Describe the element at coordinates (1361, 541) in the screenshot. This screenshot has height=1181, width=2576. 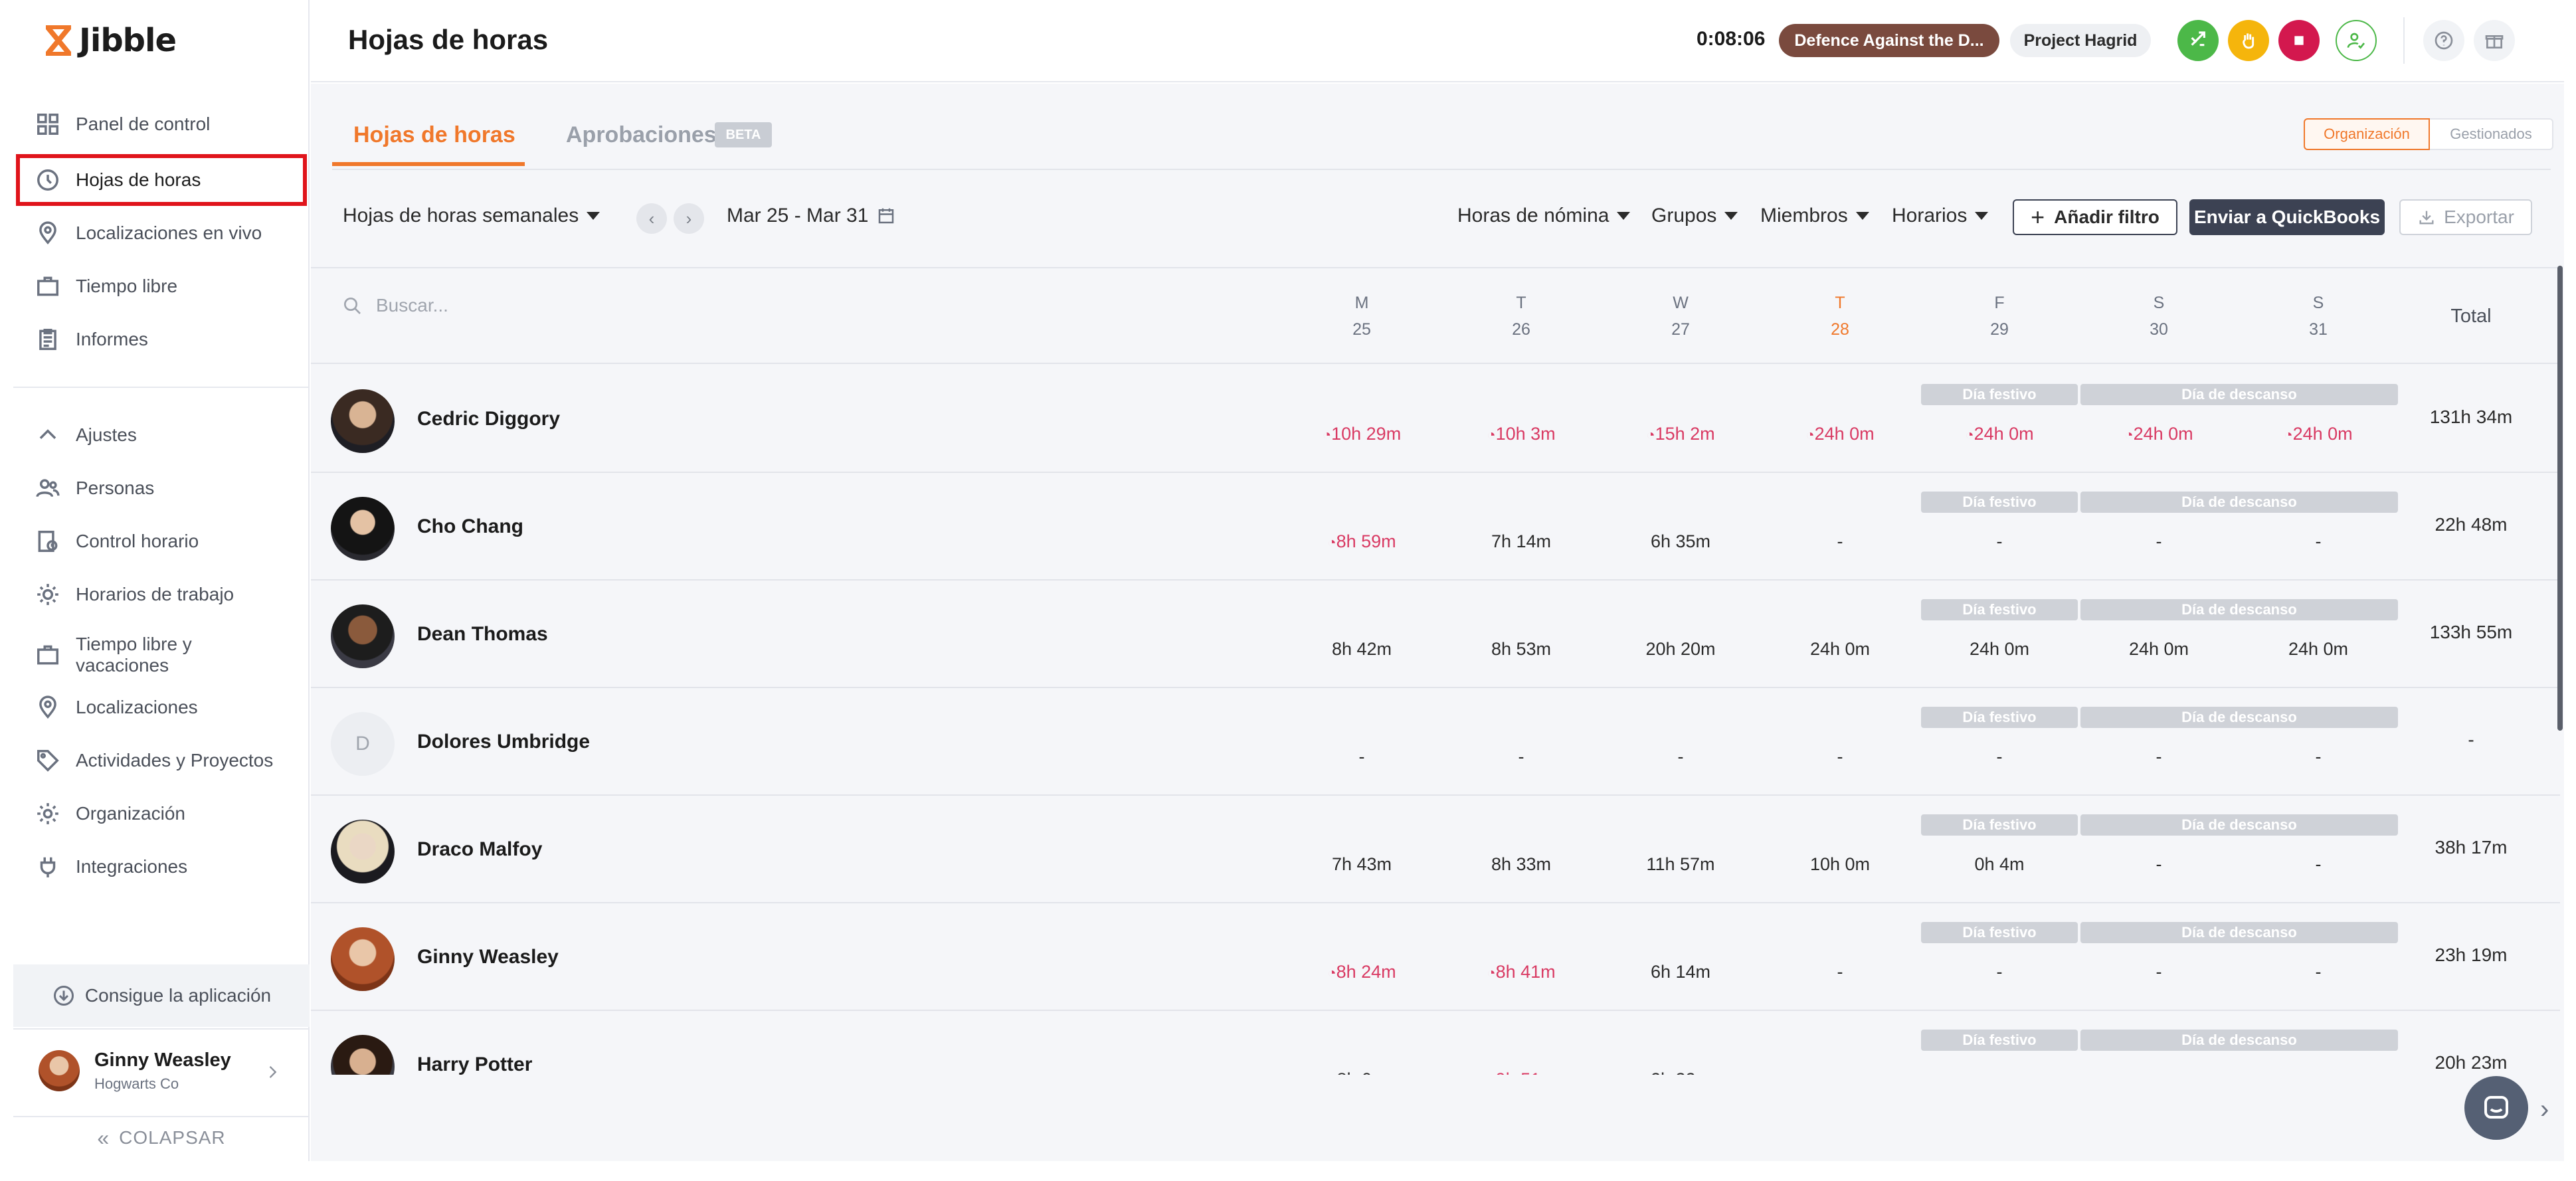
I see `time-cell-warning: ◔8h 59m` at that location.